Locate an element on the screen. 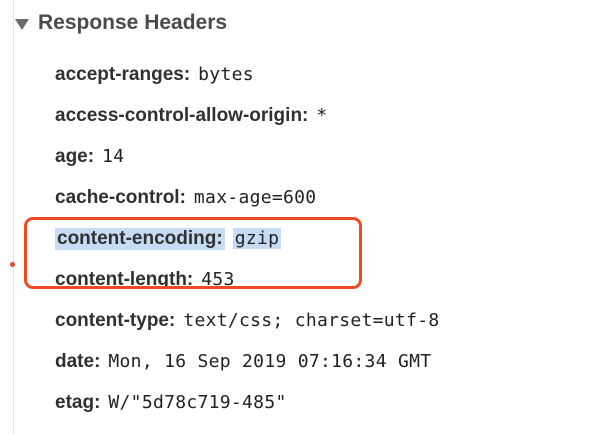 This screenshot has width=614, height=434. disclosure-triangle-icon is located at coordinates (22, 24).